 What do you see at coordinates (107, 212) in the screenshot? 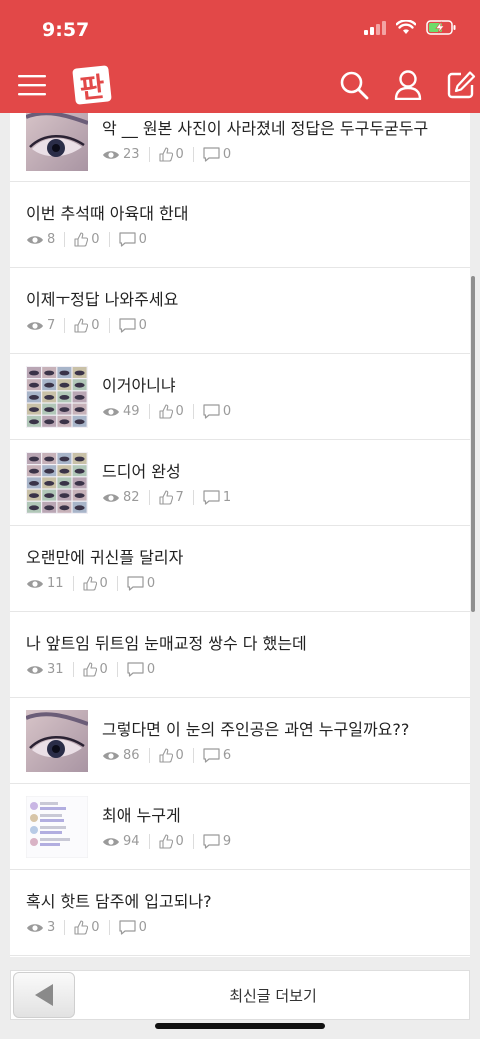
I see `post-title: 이번 추석때 아육대 한대` at bounding box center [107, 212].